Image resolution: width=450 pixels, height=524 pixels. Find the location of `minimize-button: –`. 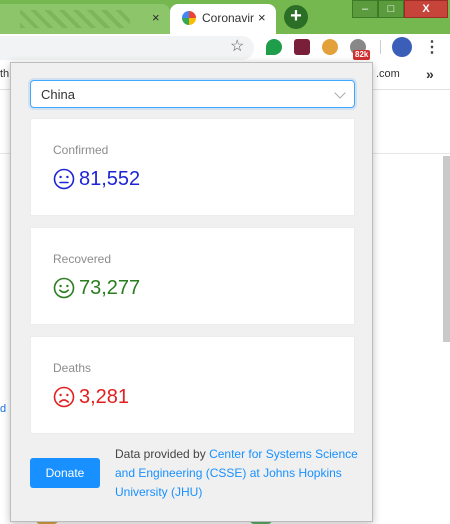

minimize-button: – is located at coordinates (365, 9).